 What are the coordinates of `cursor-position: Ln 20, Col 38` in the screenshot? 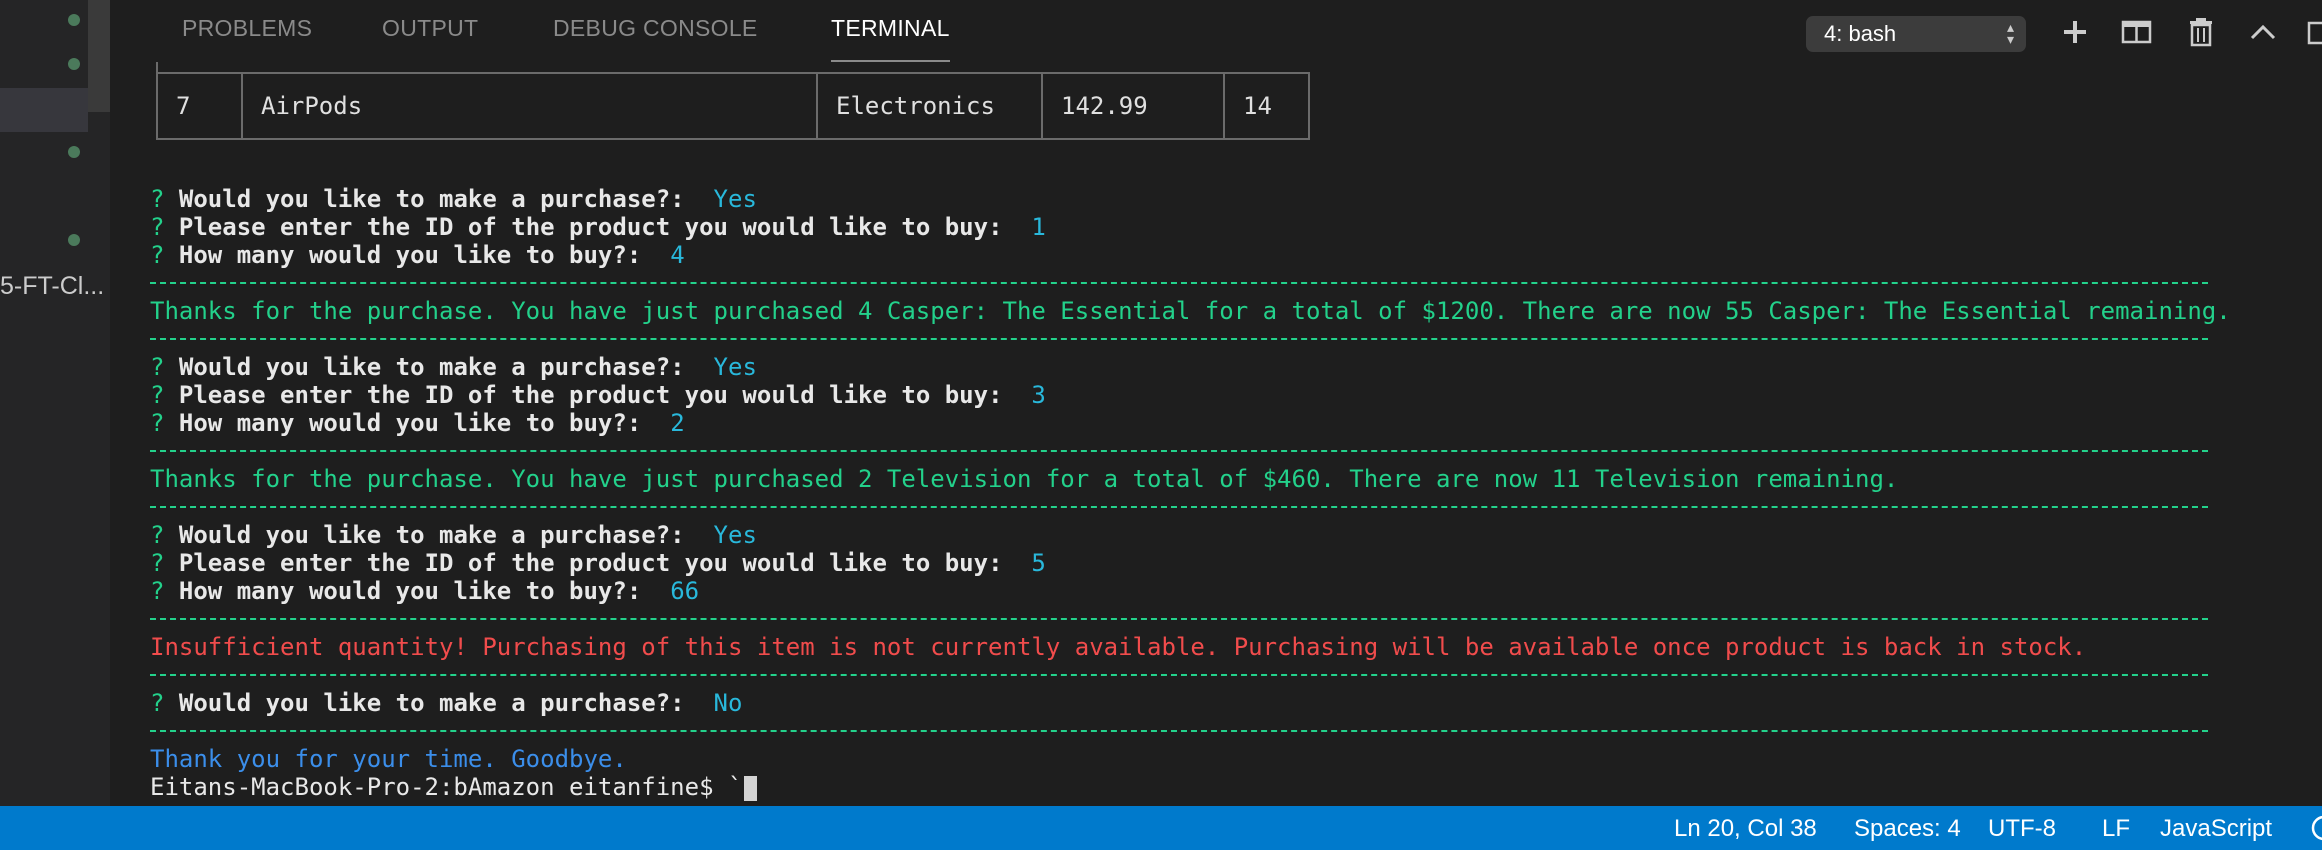 It's located at (1745, 829).